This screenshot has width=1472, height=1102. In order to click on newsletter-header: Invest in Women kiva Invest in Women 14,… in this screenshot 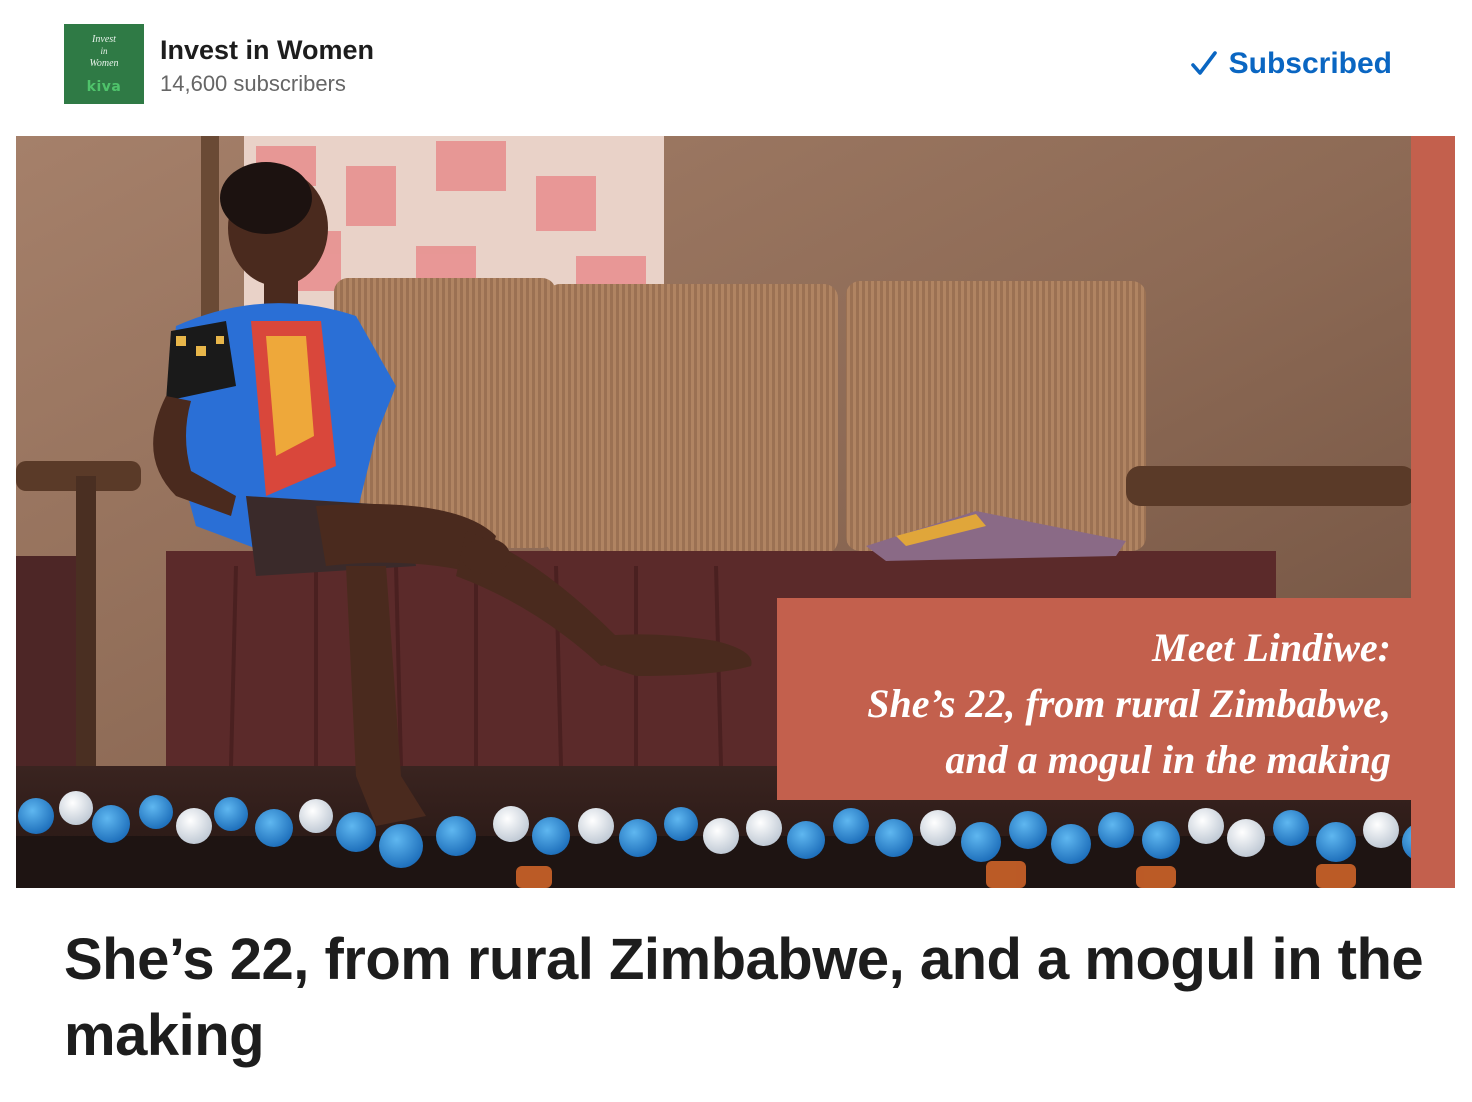, I will do `click(736, 68)`.